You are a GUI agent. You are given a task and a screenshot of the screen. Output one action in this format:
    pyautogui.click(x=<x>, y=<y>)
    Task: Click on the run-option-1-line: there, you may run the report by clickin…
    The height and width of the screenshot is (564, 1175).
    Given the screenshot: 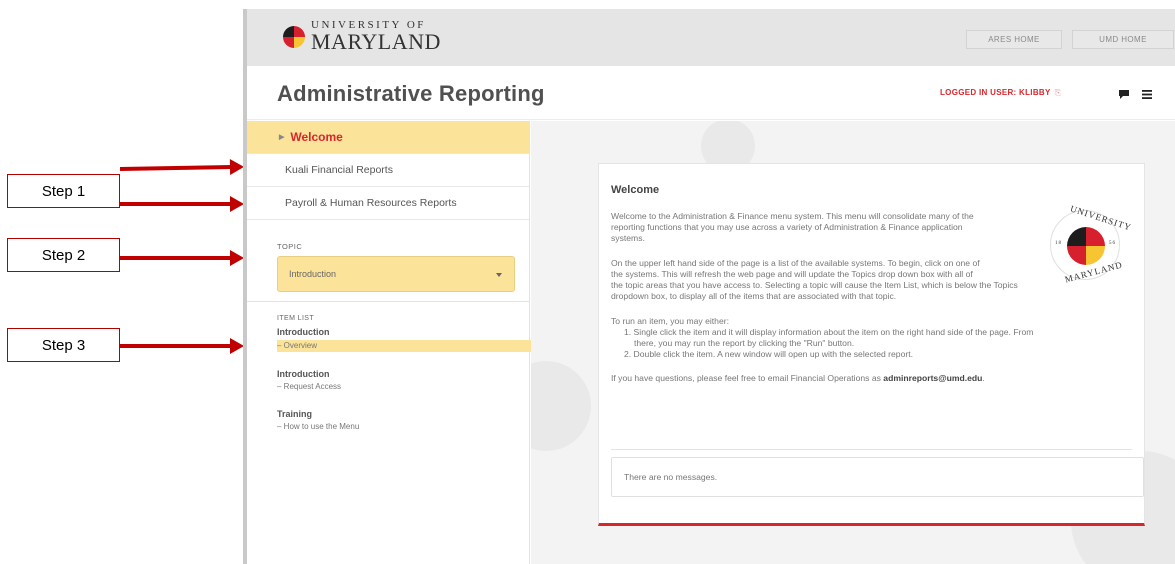 What is the action you would take?
    pyautogui.click(x=744, y=343)
    